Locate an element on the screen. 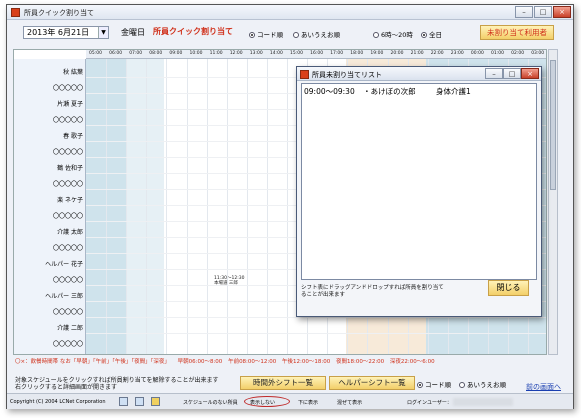  scroll-thumb is located at coordinates (553, 125).